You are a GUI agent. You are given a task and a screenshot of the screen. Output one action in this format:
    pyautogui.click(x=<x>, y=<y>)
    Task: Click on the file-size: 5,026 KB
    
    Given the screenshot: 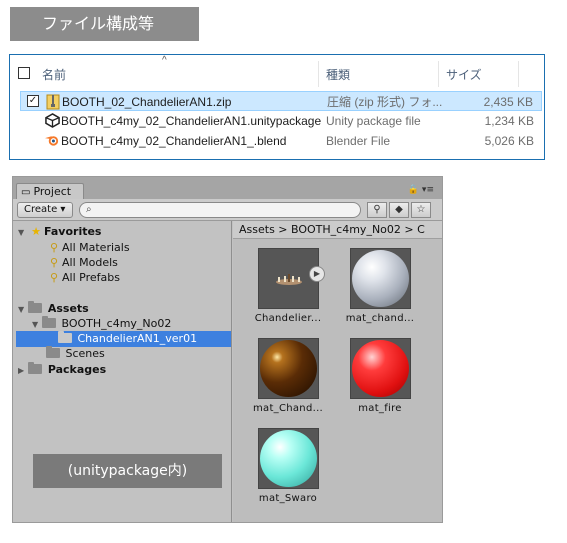 What is the action you would take?
    pyautogui.click(x=509, y=141)
    